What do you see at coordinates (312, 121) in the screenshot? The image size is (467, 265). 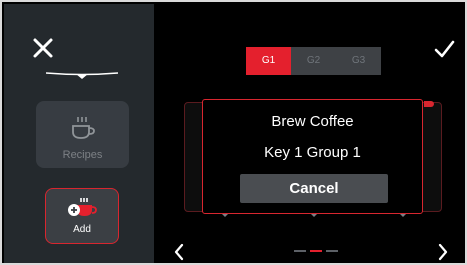 I see `dialog-title: Brew Coffee` at bounding box center [312, 121].